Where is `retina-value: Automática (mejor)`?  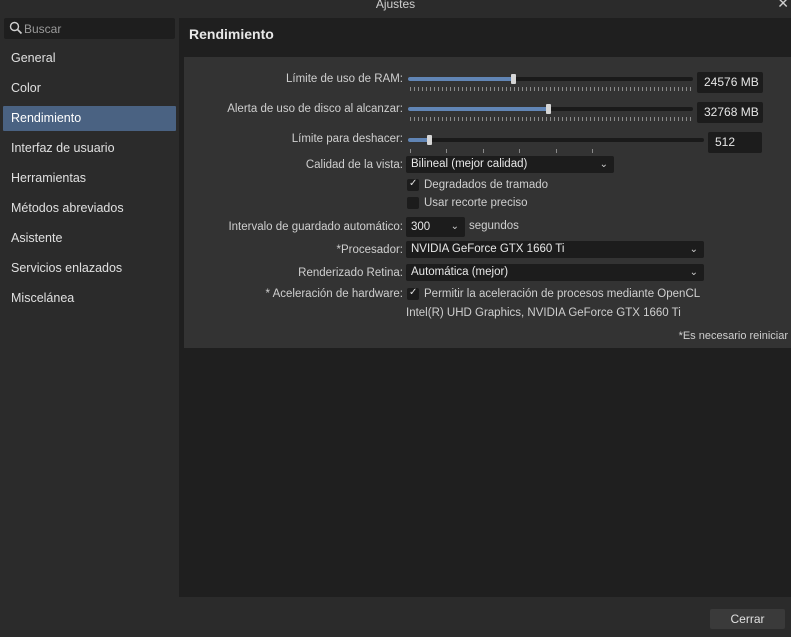
retina-value: Automática (mejor) is located at coordinates (460, 272).